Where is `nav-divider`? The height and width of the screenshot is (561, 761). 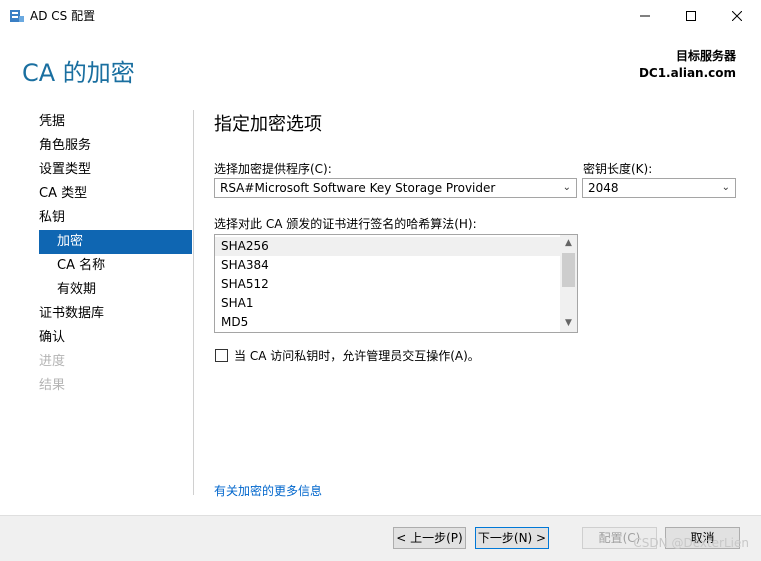 nav-divider is located at coordinates (193, 302).